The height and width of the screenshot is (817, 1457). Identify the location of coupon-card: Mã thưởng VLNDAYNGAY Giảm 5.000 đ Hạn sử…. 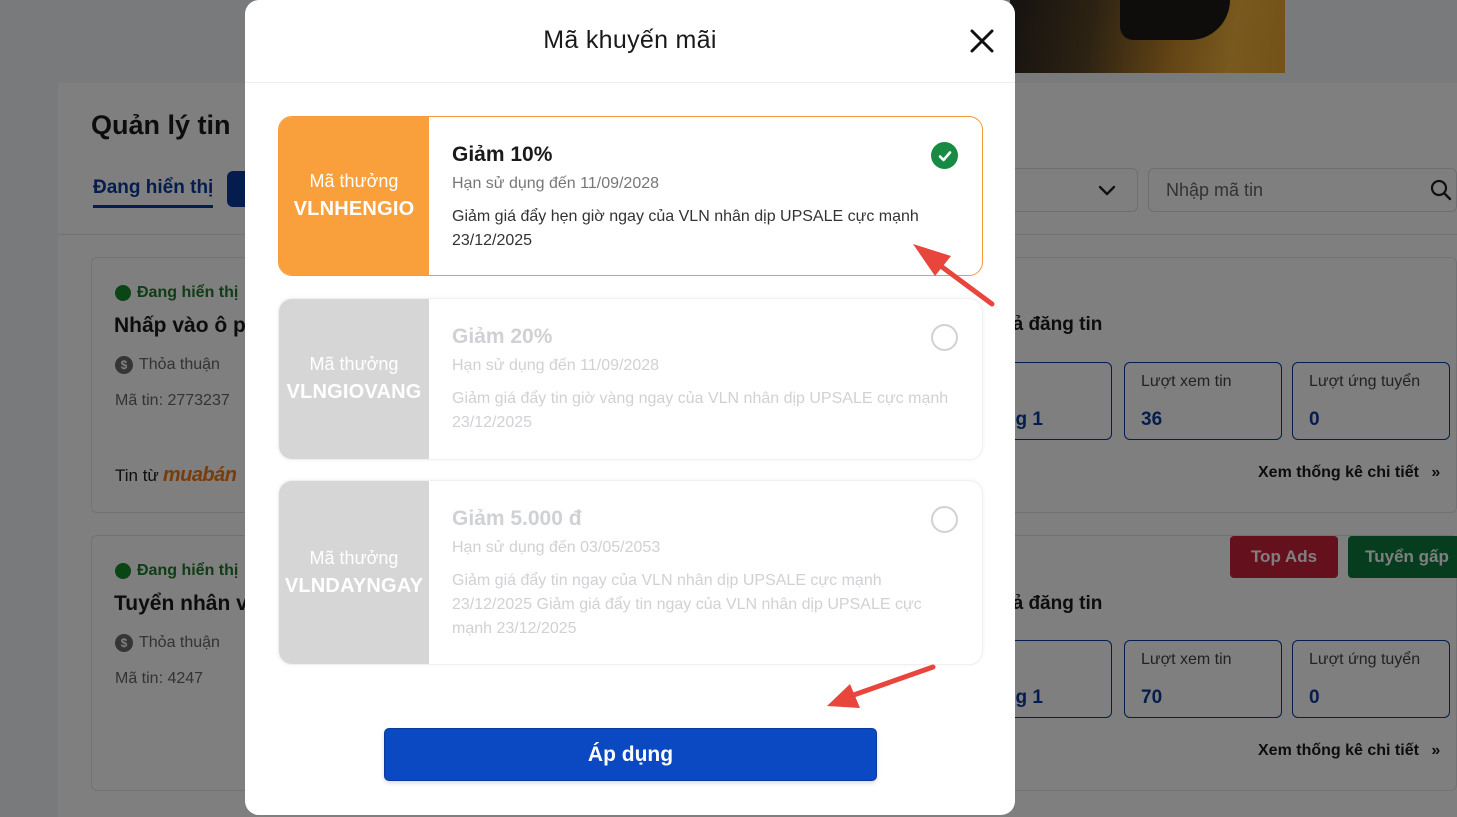
(630, 572).